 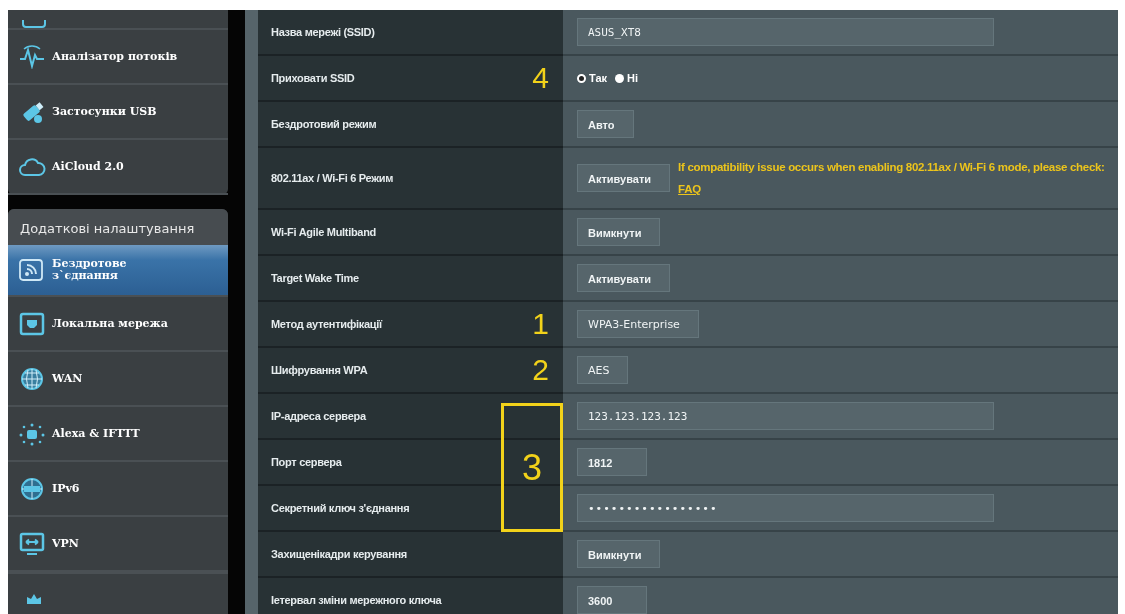 What do you see at coordinates (318, 416) in the screenshot?
I see `setting-label: IP-адреса сервера` at bounding box center [318, 416].